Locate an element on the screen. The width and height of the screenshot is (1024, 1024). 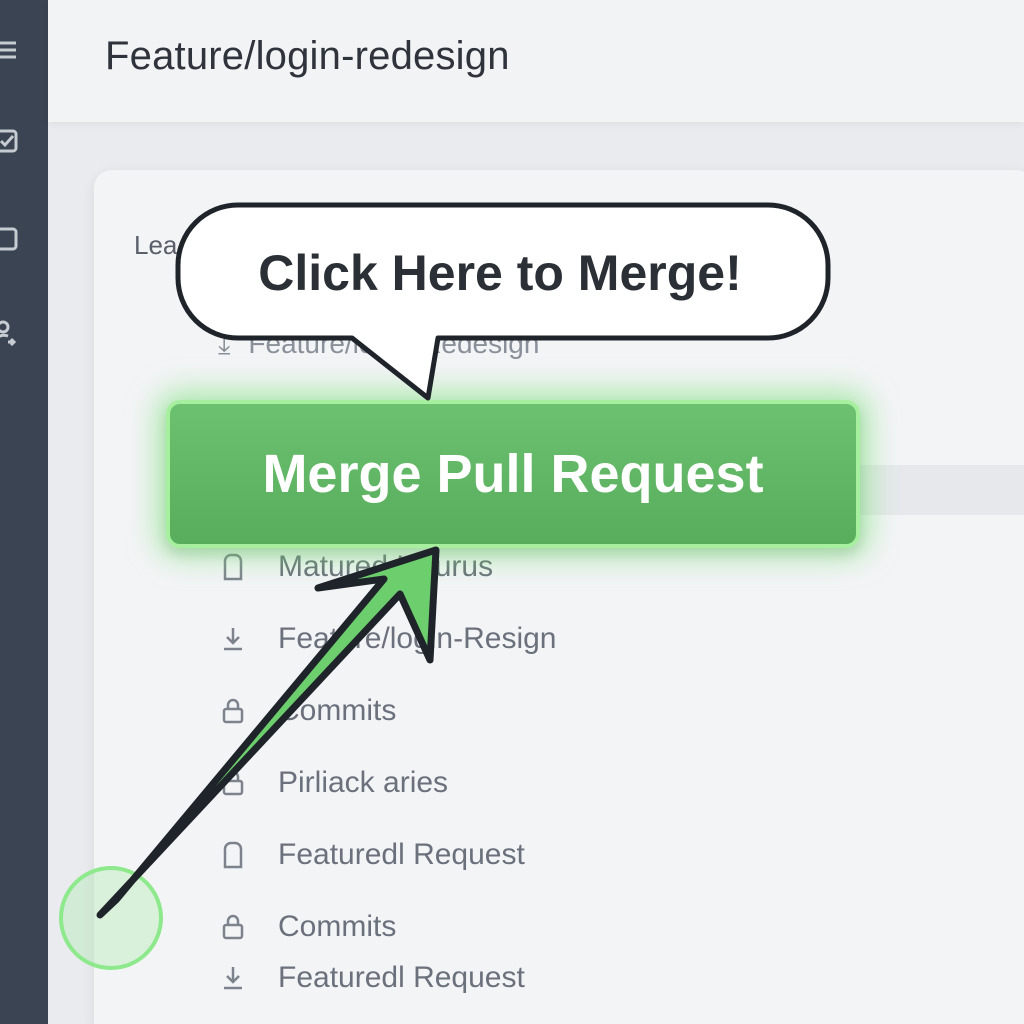
square-icon is located at coordinates (10, 239).